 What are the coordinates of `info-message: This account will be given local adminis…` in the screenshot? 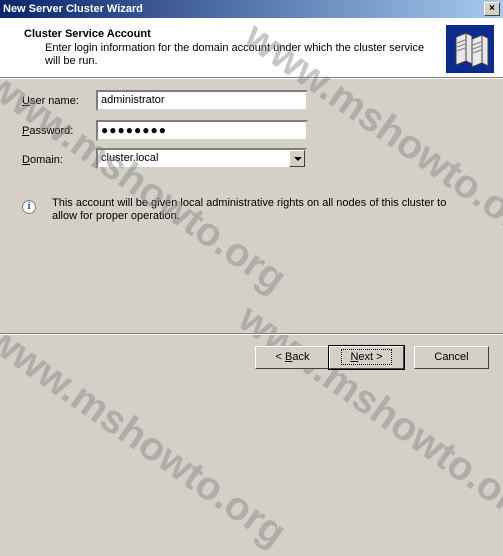 It's located at (249, 209).